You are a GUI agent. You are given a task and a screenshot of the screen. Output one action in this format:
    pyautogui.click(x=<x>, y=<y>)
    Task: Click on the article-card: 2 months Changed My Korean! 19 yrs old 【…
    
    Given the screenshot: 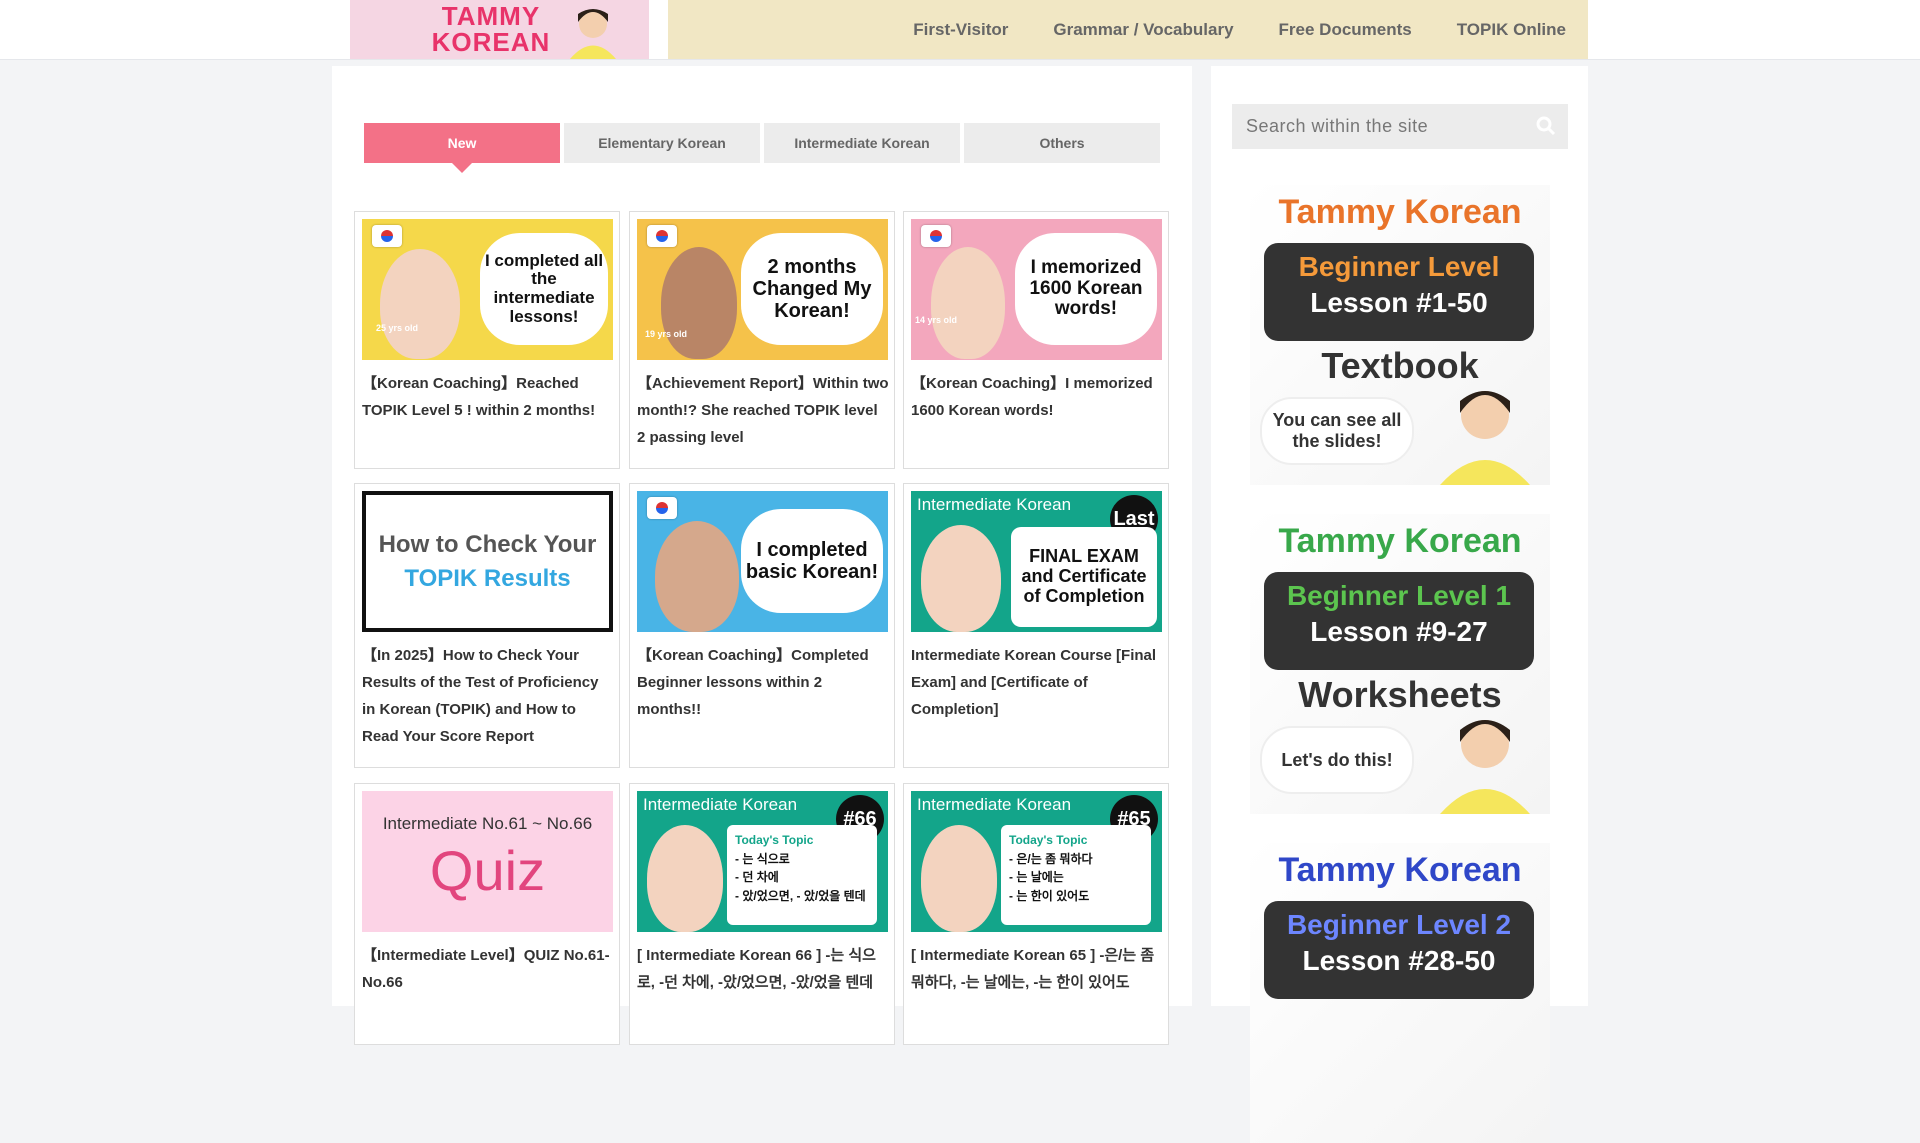 What is the action you would take?
    pyautogui.click(x=762, y=340)
    